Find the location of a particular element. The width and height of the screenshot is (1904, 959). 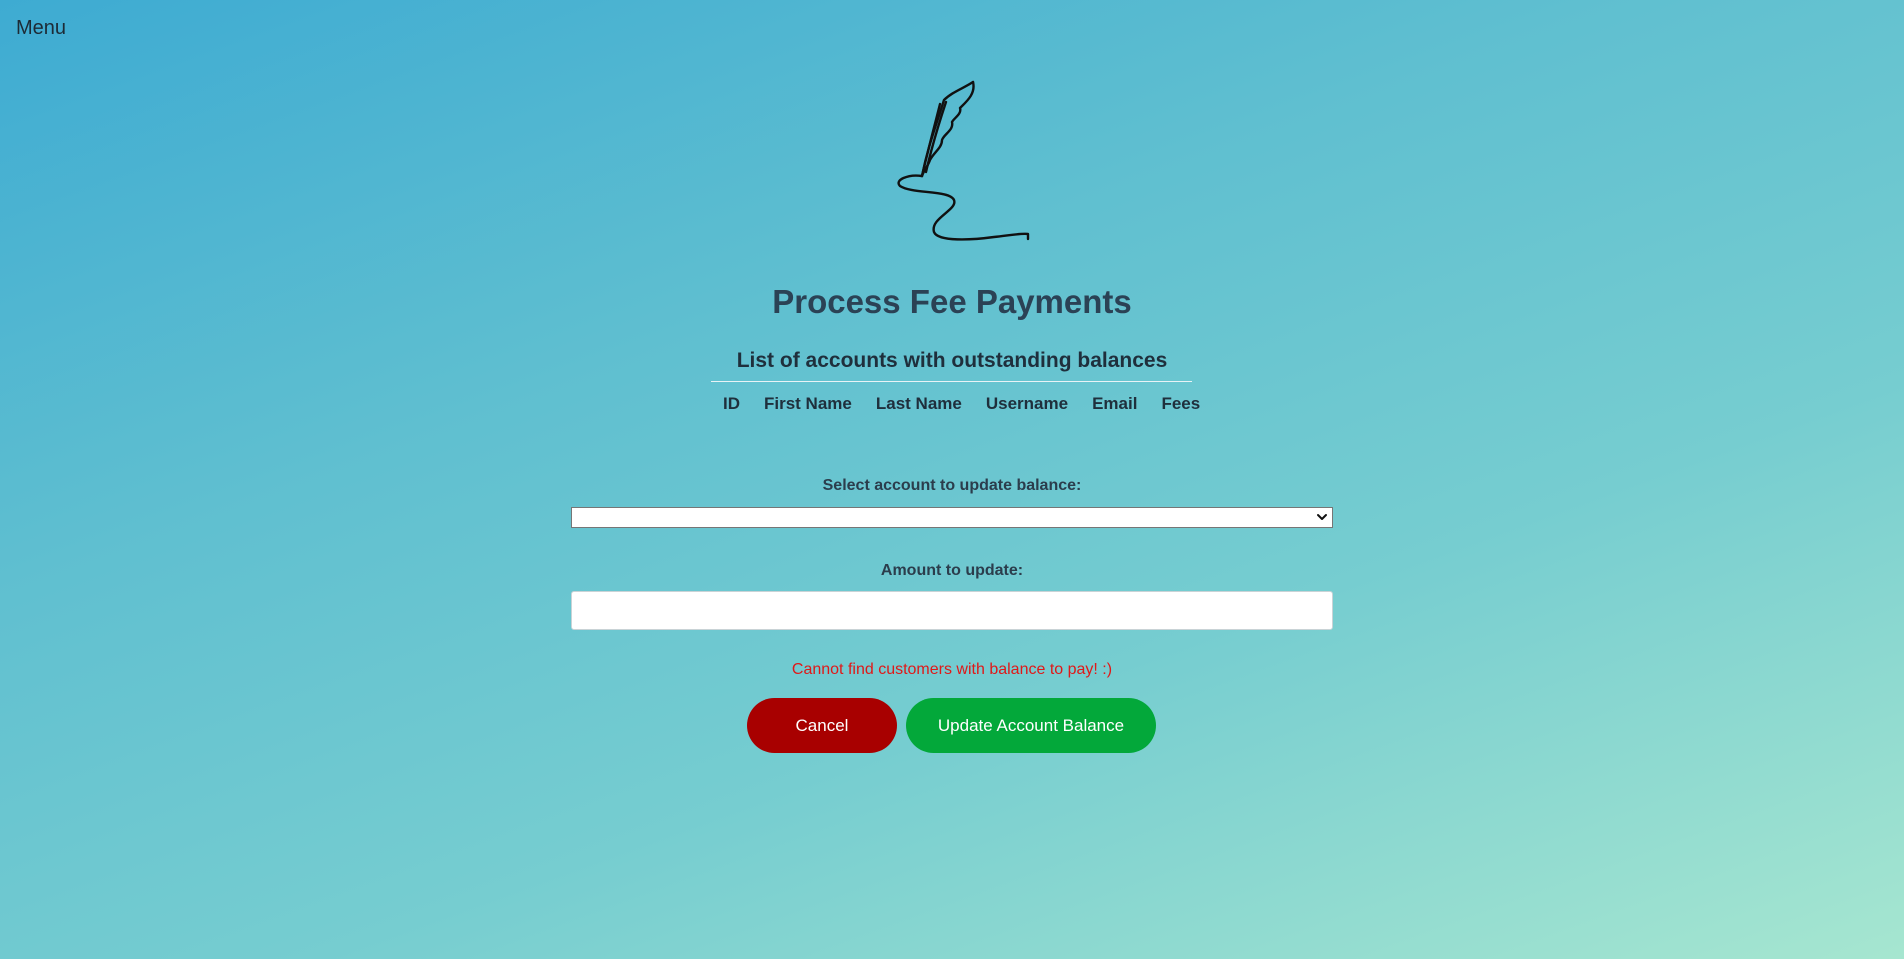

account-select is located at coordinates (952, 517).